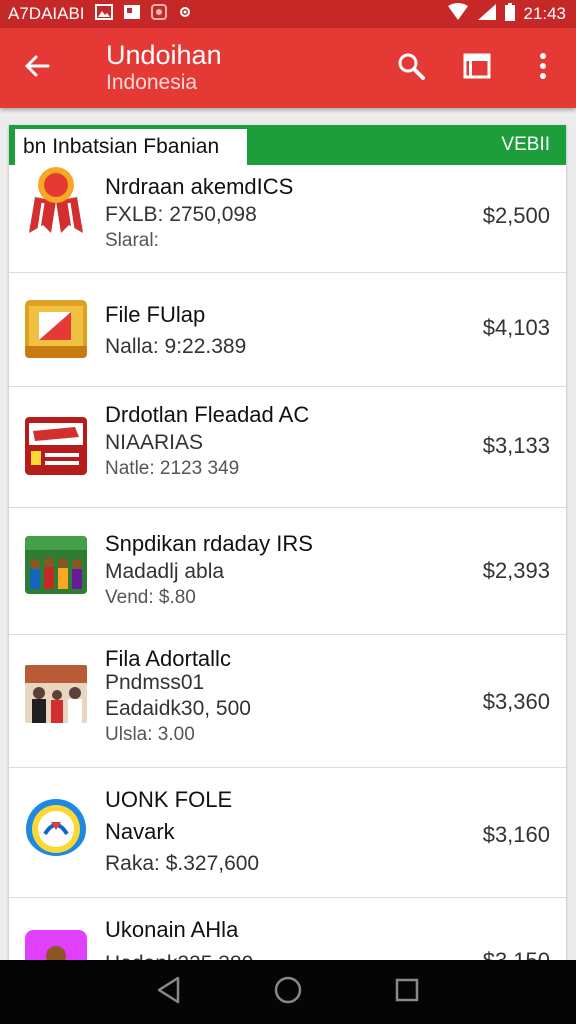 This screenshot has width=576, height=1024. Describe the element at coordinates (458, 14) in the screenshot. I see `wifi-icon` at that location.